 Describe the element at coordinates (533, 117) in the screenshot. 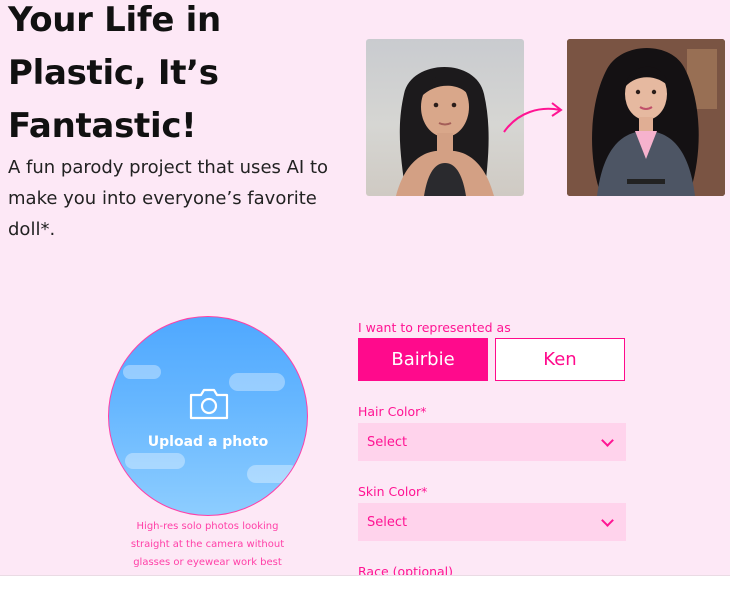

I see `arrow-icon` at that location.